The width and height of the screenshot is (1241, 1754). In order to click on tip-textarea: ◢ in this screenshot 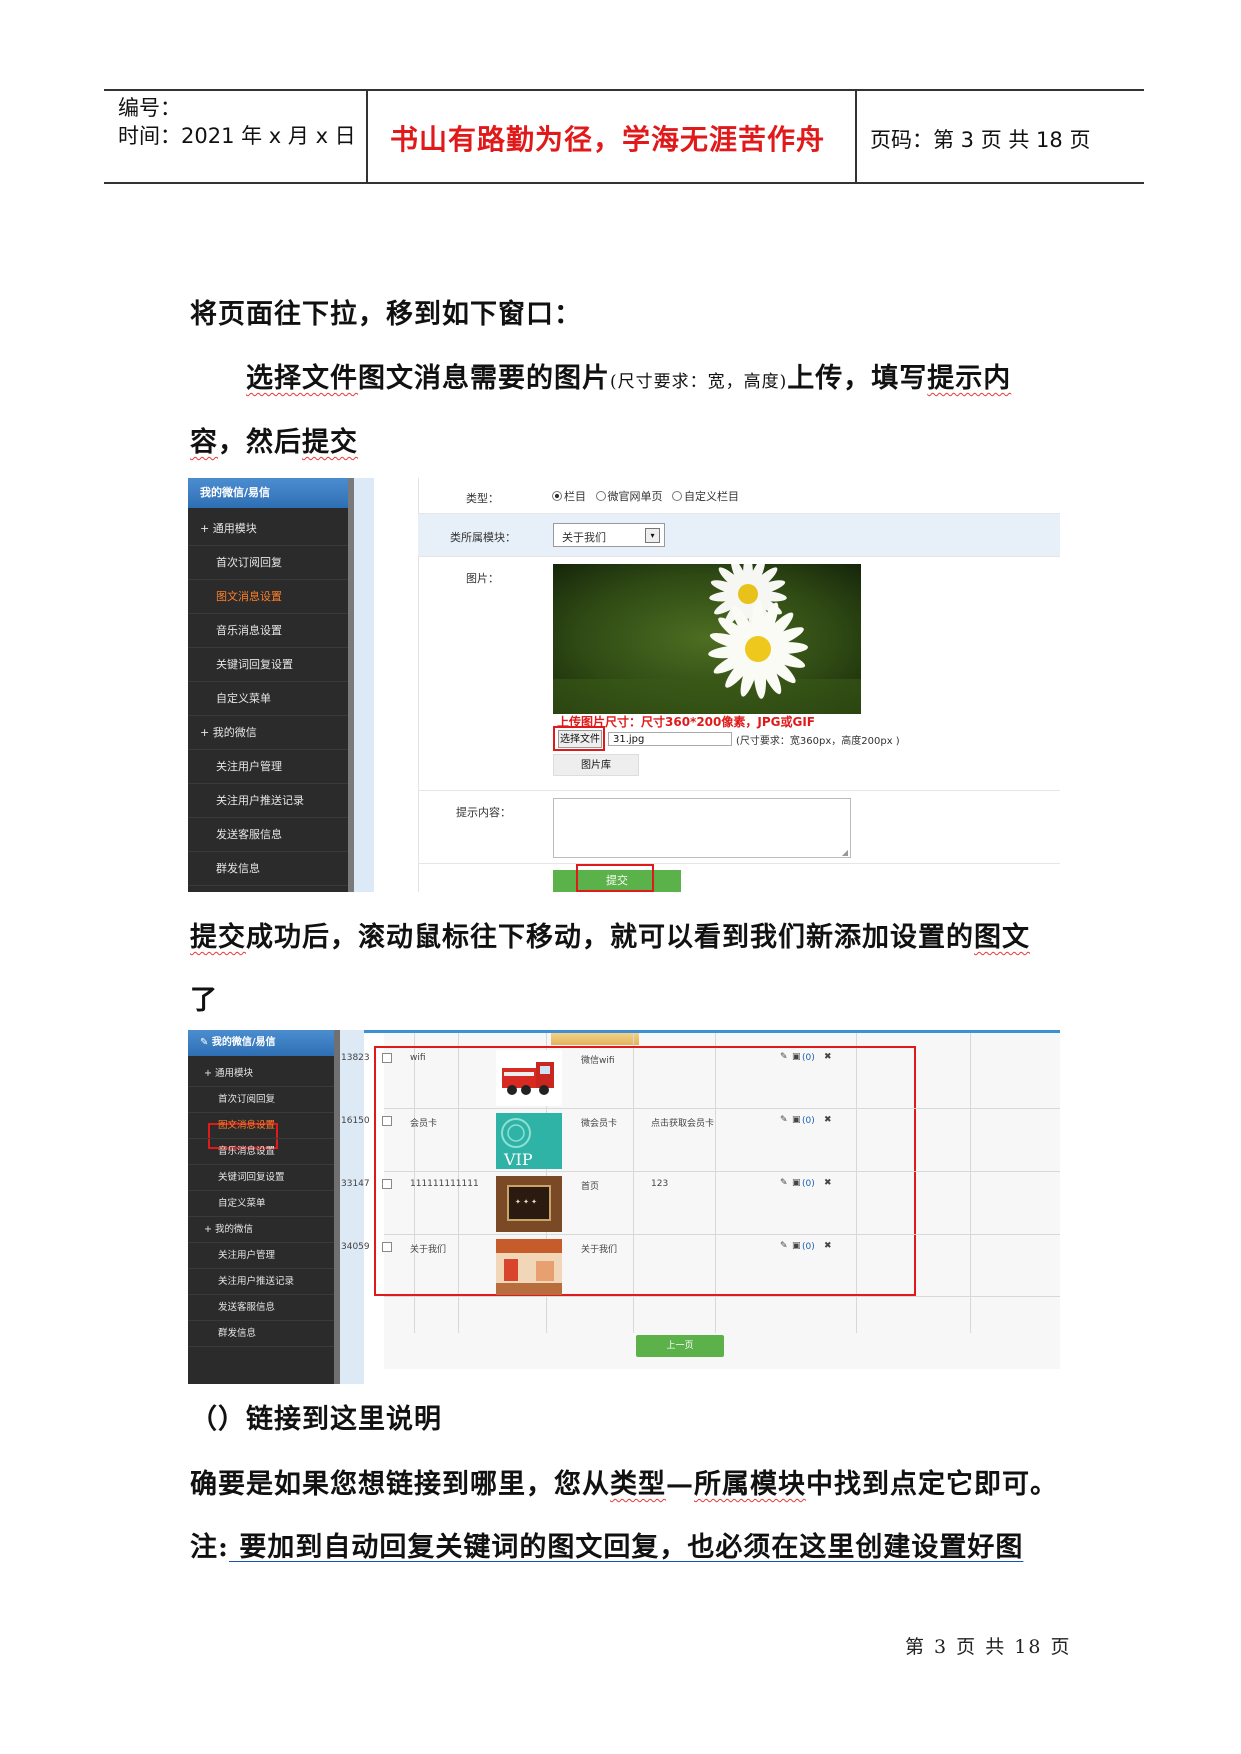, I will do `click(702, 828)`.